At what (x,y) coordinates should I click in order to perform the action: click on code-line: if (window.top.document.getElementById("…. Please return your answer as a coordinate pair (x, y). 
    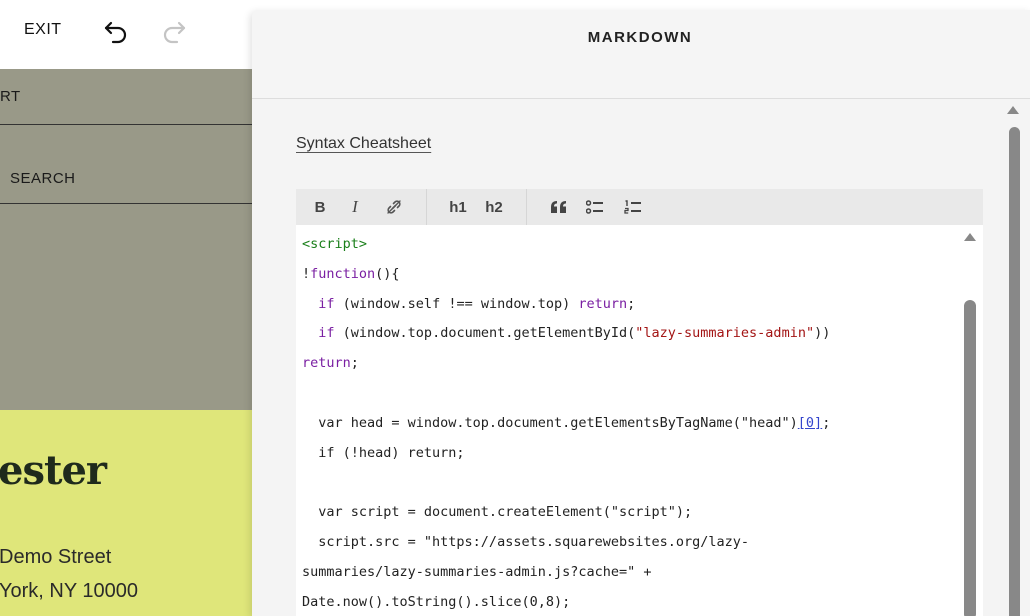
    Looking at the image, I should click on (630, 334).